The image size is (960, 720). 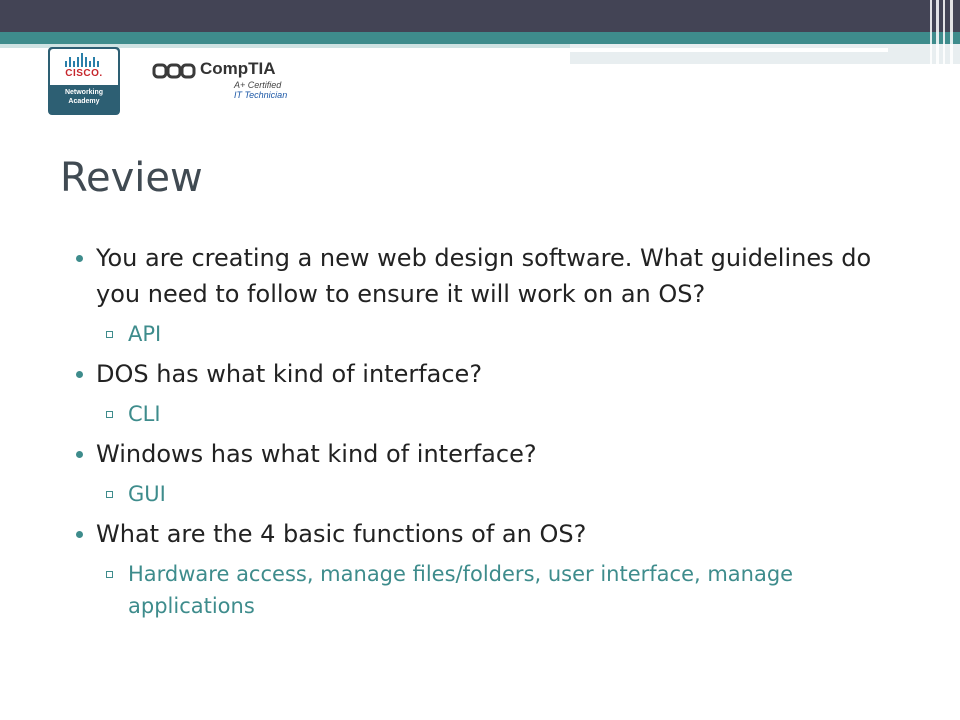 What do you see at coordinates (258, 85) in the screenshot?
I see `comptia-cert-line1: A+ Certified` at bounding box center [258, 85].